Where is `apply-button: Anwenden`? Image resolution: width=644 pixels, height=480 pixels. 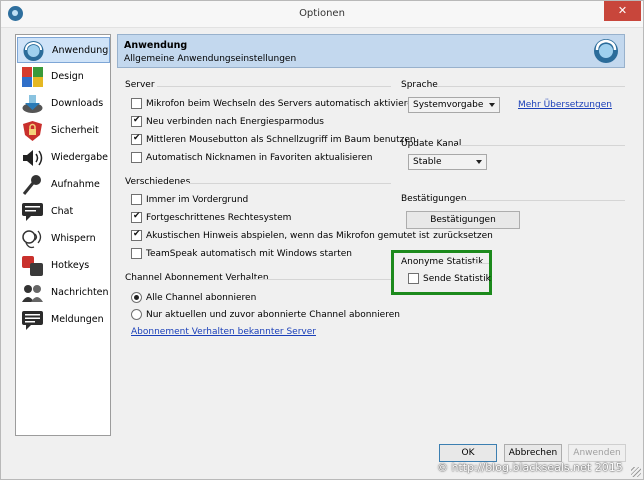
apply-button: Anwenden is located at coordinates (597, 453).